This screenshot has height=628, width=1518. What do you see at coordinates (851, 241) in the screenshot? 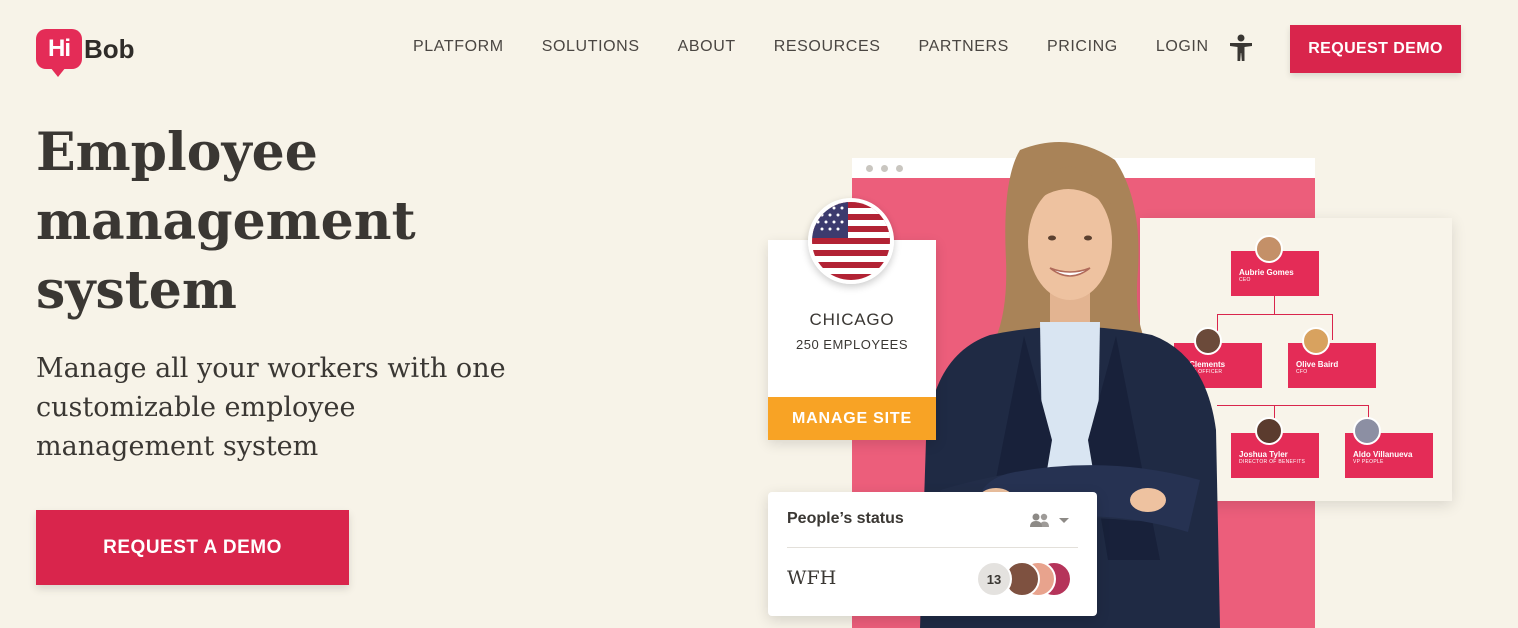
I see `us-flag-icon` at bounding box center [851, 241].